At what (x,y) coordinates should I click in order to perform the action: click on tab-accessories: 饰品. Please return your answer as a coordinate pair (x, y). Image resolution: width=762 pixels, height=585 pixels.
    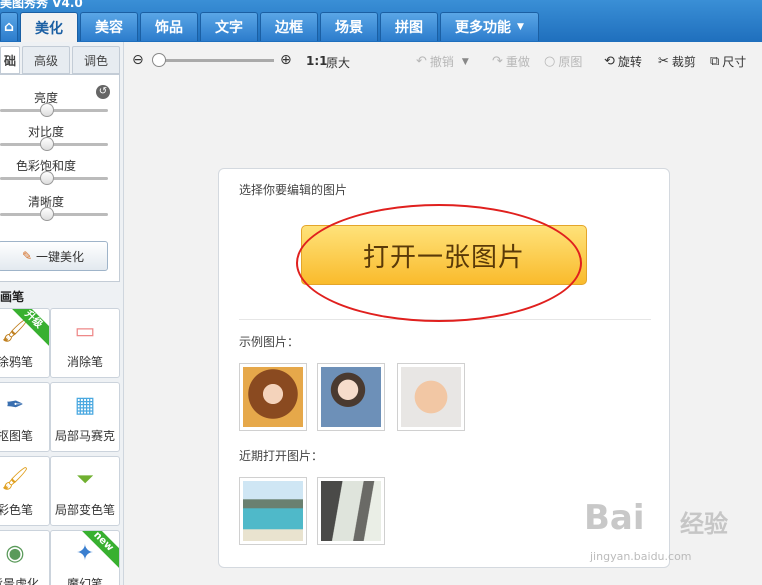
    Looking at the image, I should click on (169, 26).